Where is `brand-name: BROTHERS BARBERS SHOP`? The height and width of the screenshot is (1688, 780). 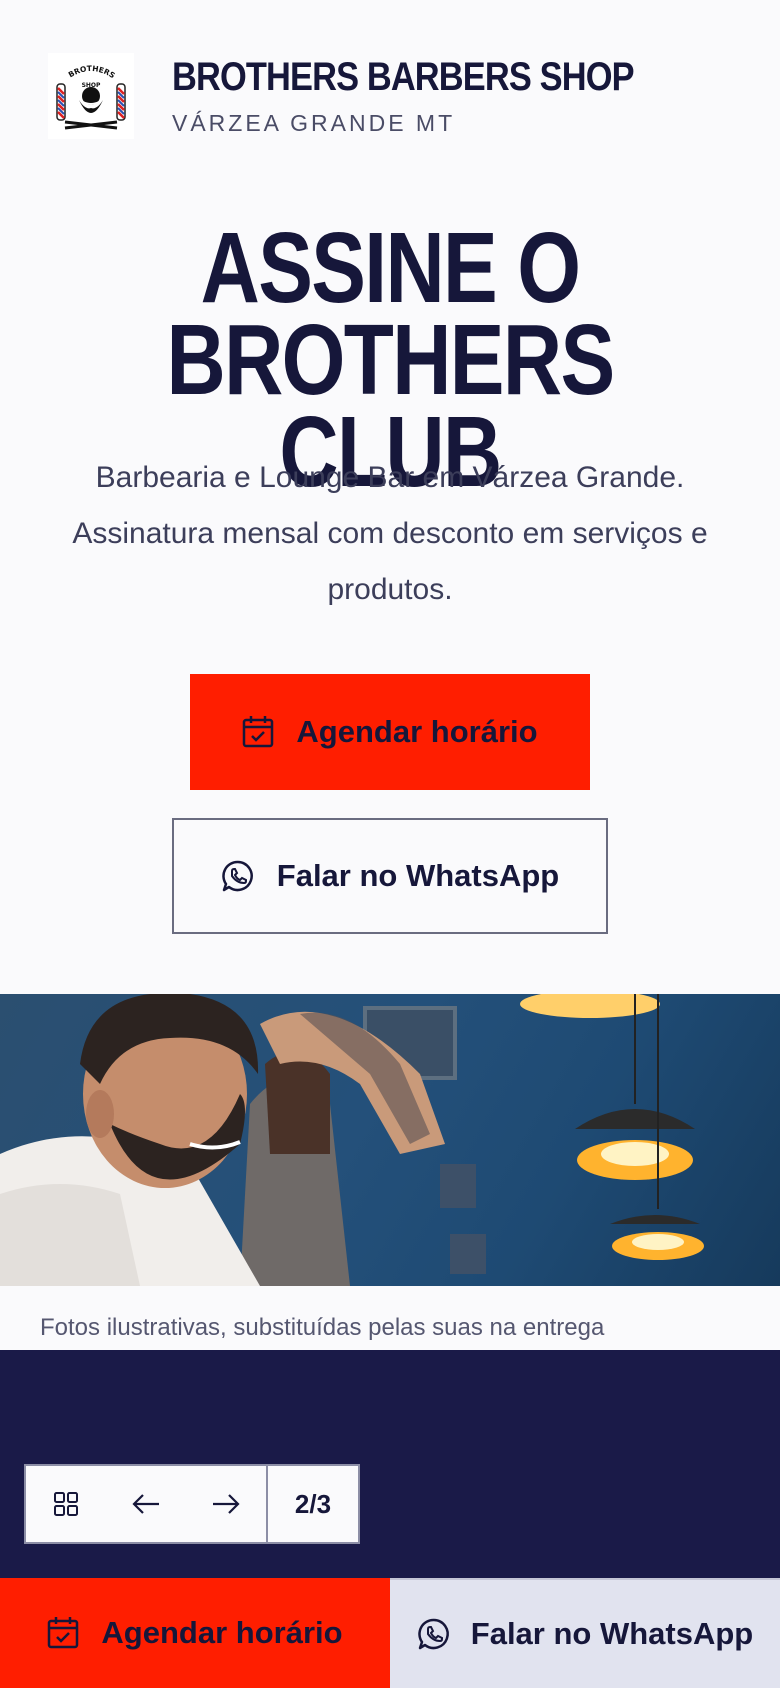
brand-name: BROTHERS BARBERS SHOP is located at coordinates (403, 77).